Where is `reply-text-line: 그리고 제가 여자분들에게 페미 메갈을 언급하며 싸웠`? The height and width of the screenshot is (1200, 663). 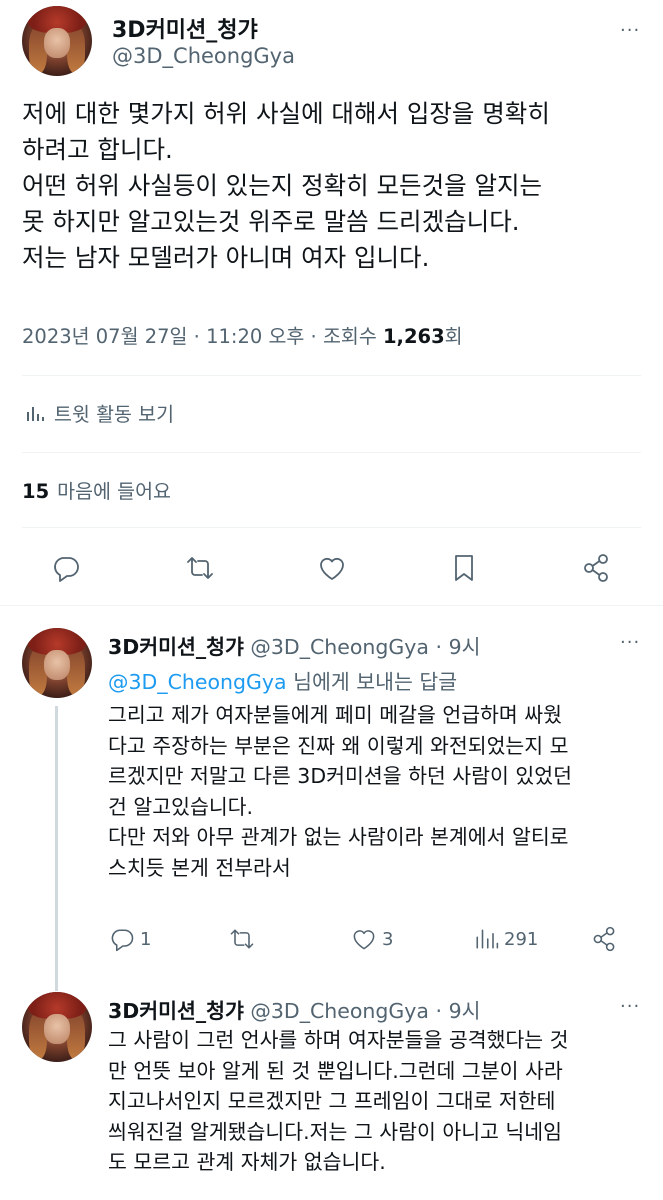
reply-text-line: 그리고 제가 여자분들에게 페미 메갈을 언급하며 싸웠 is located at coordinates (335, 715).